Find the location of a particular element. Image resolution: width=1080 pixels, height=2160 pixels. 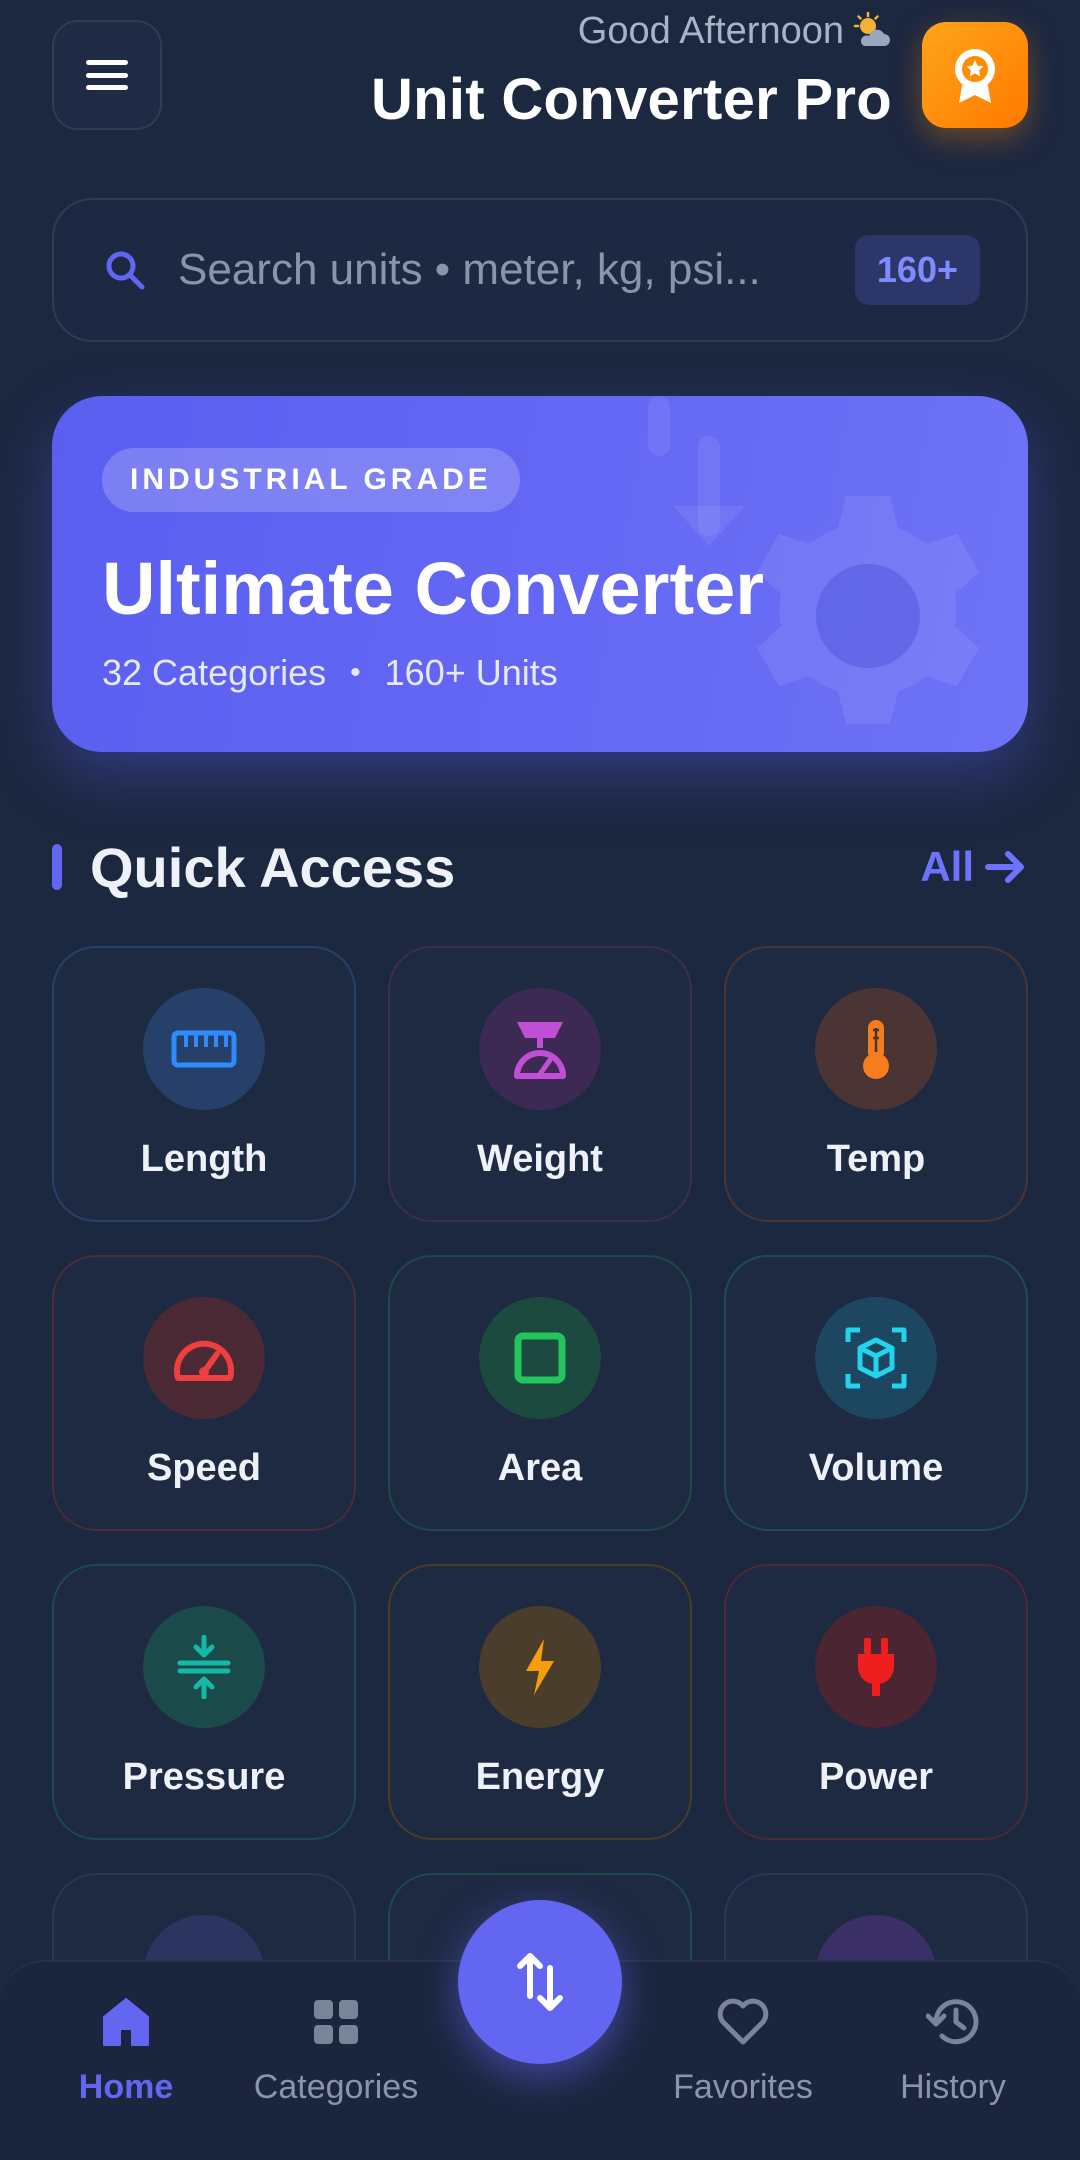

quick-access-header: Quick Access All is located at coordinates (540, 867).